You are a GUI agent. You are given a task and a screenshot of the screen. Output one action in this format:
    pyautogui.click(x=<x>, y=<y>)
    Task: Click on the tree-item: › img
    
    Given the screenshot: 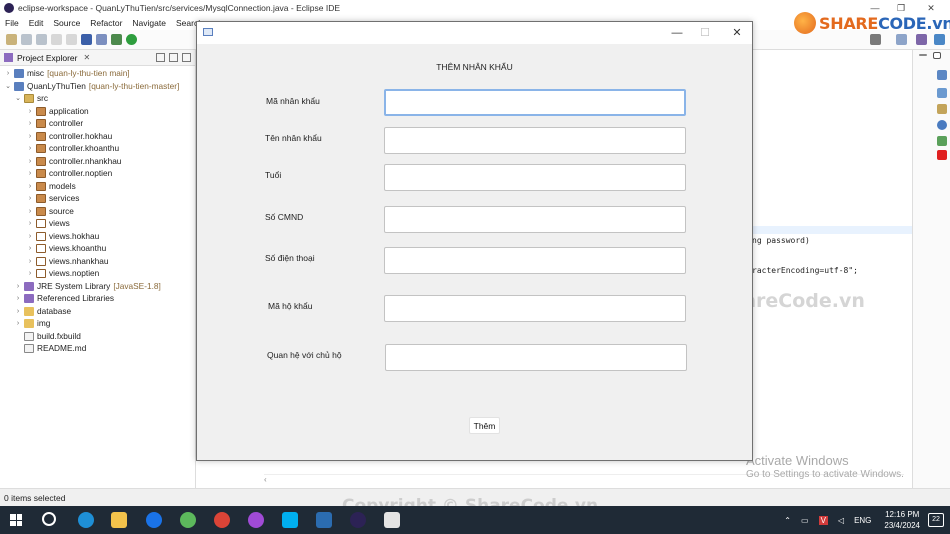 What is the action you would take?
    pyautogui.click(x=32, y=323)
    